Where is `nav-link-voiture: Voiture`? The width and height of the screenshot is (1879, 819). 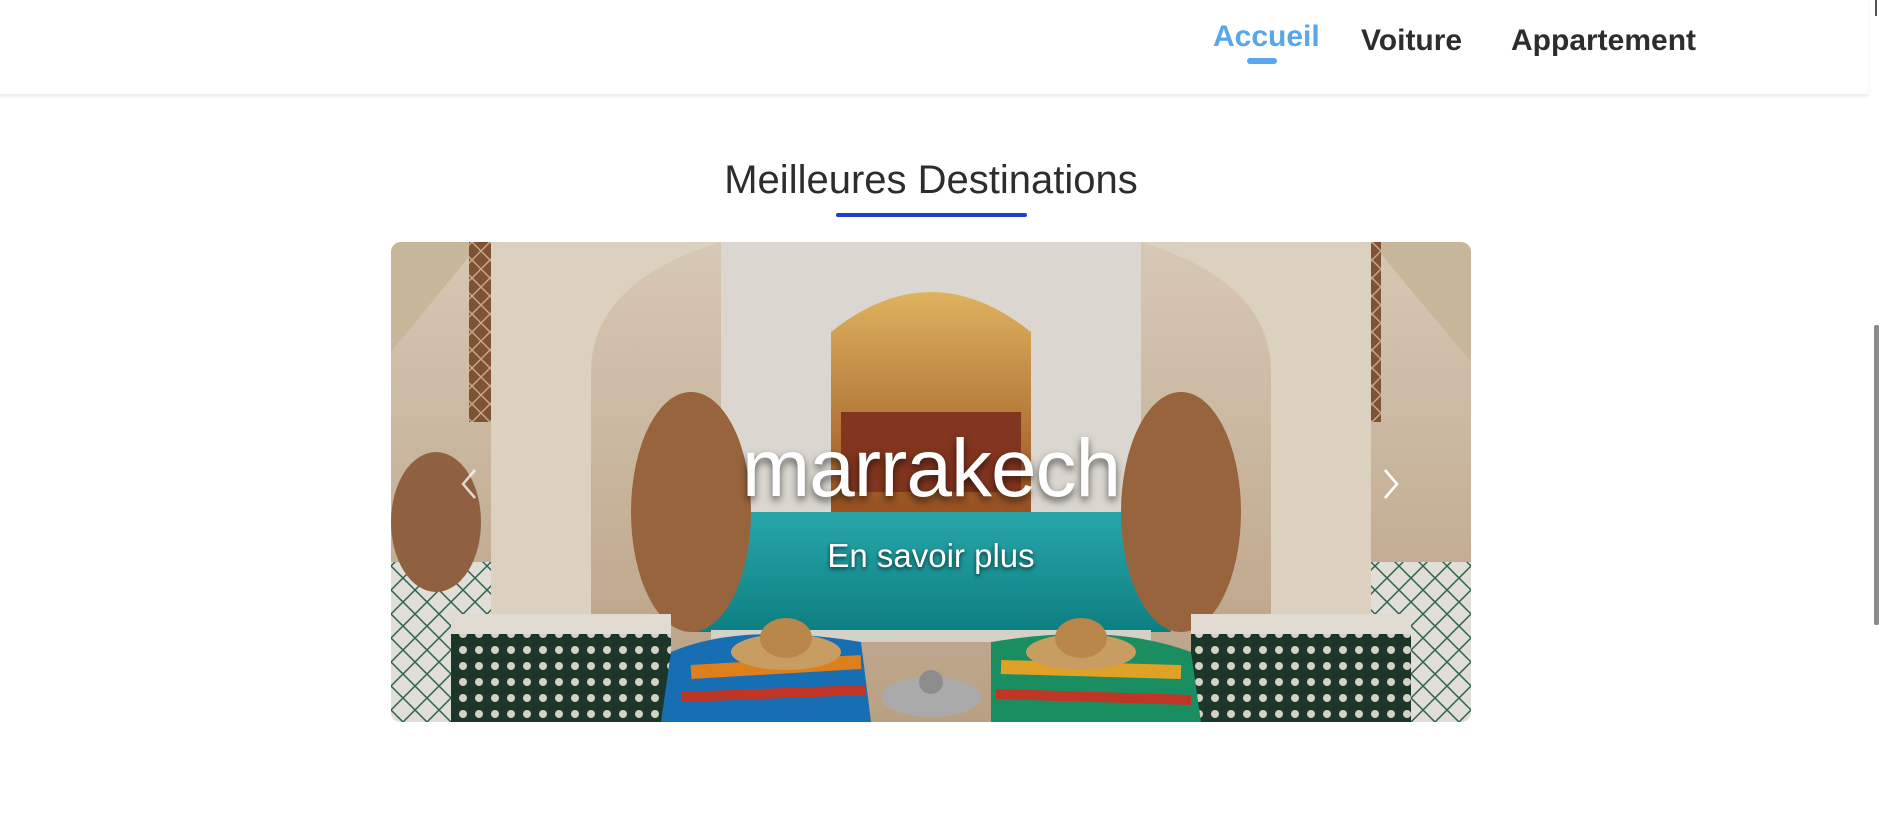
nav-link-voiture: Voiture is located at coordinates (1411, 41).